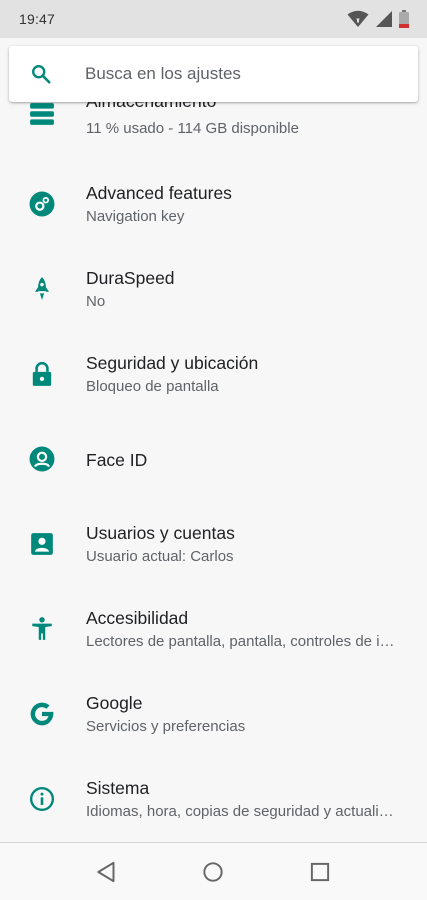 The height and width of the screenshot is (900, 427). What do you see at coordinates (42, 459) in the screenshot?
I see `face-id-icon` at bounding box center [42, 459].